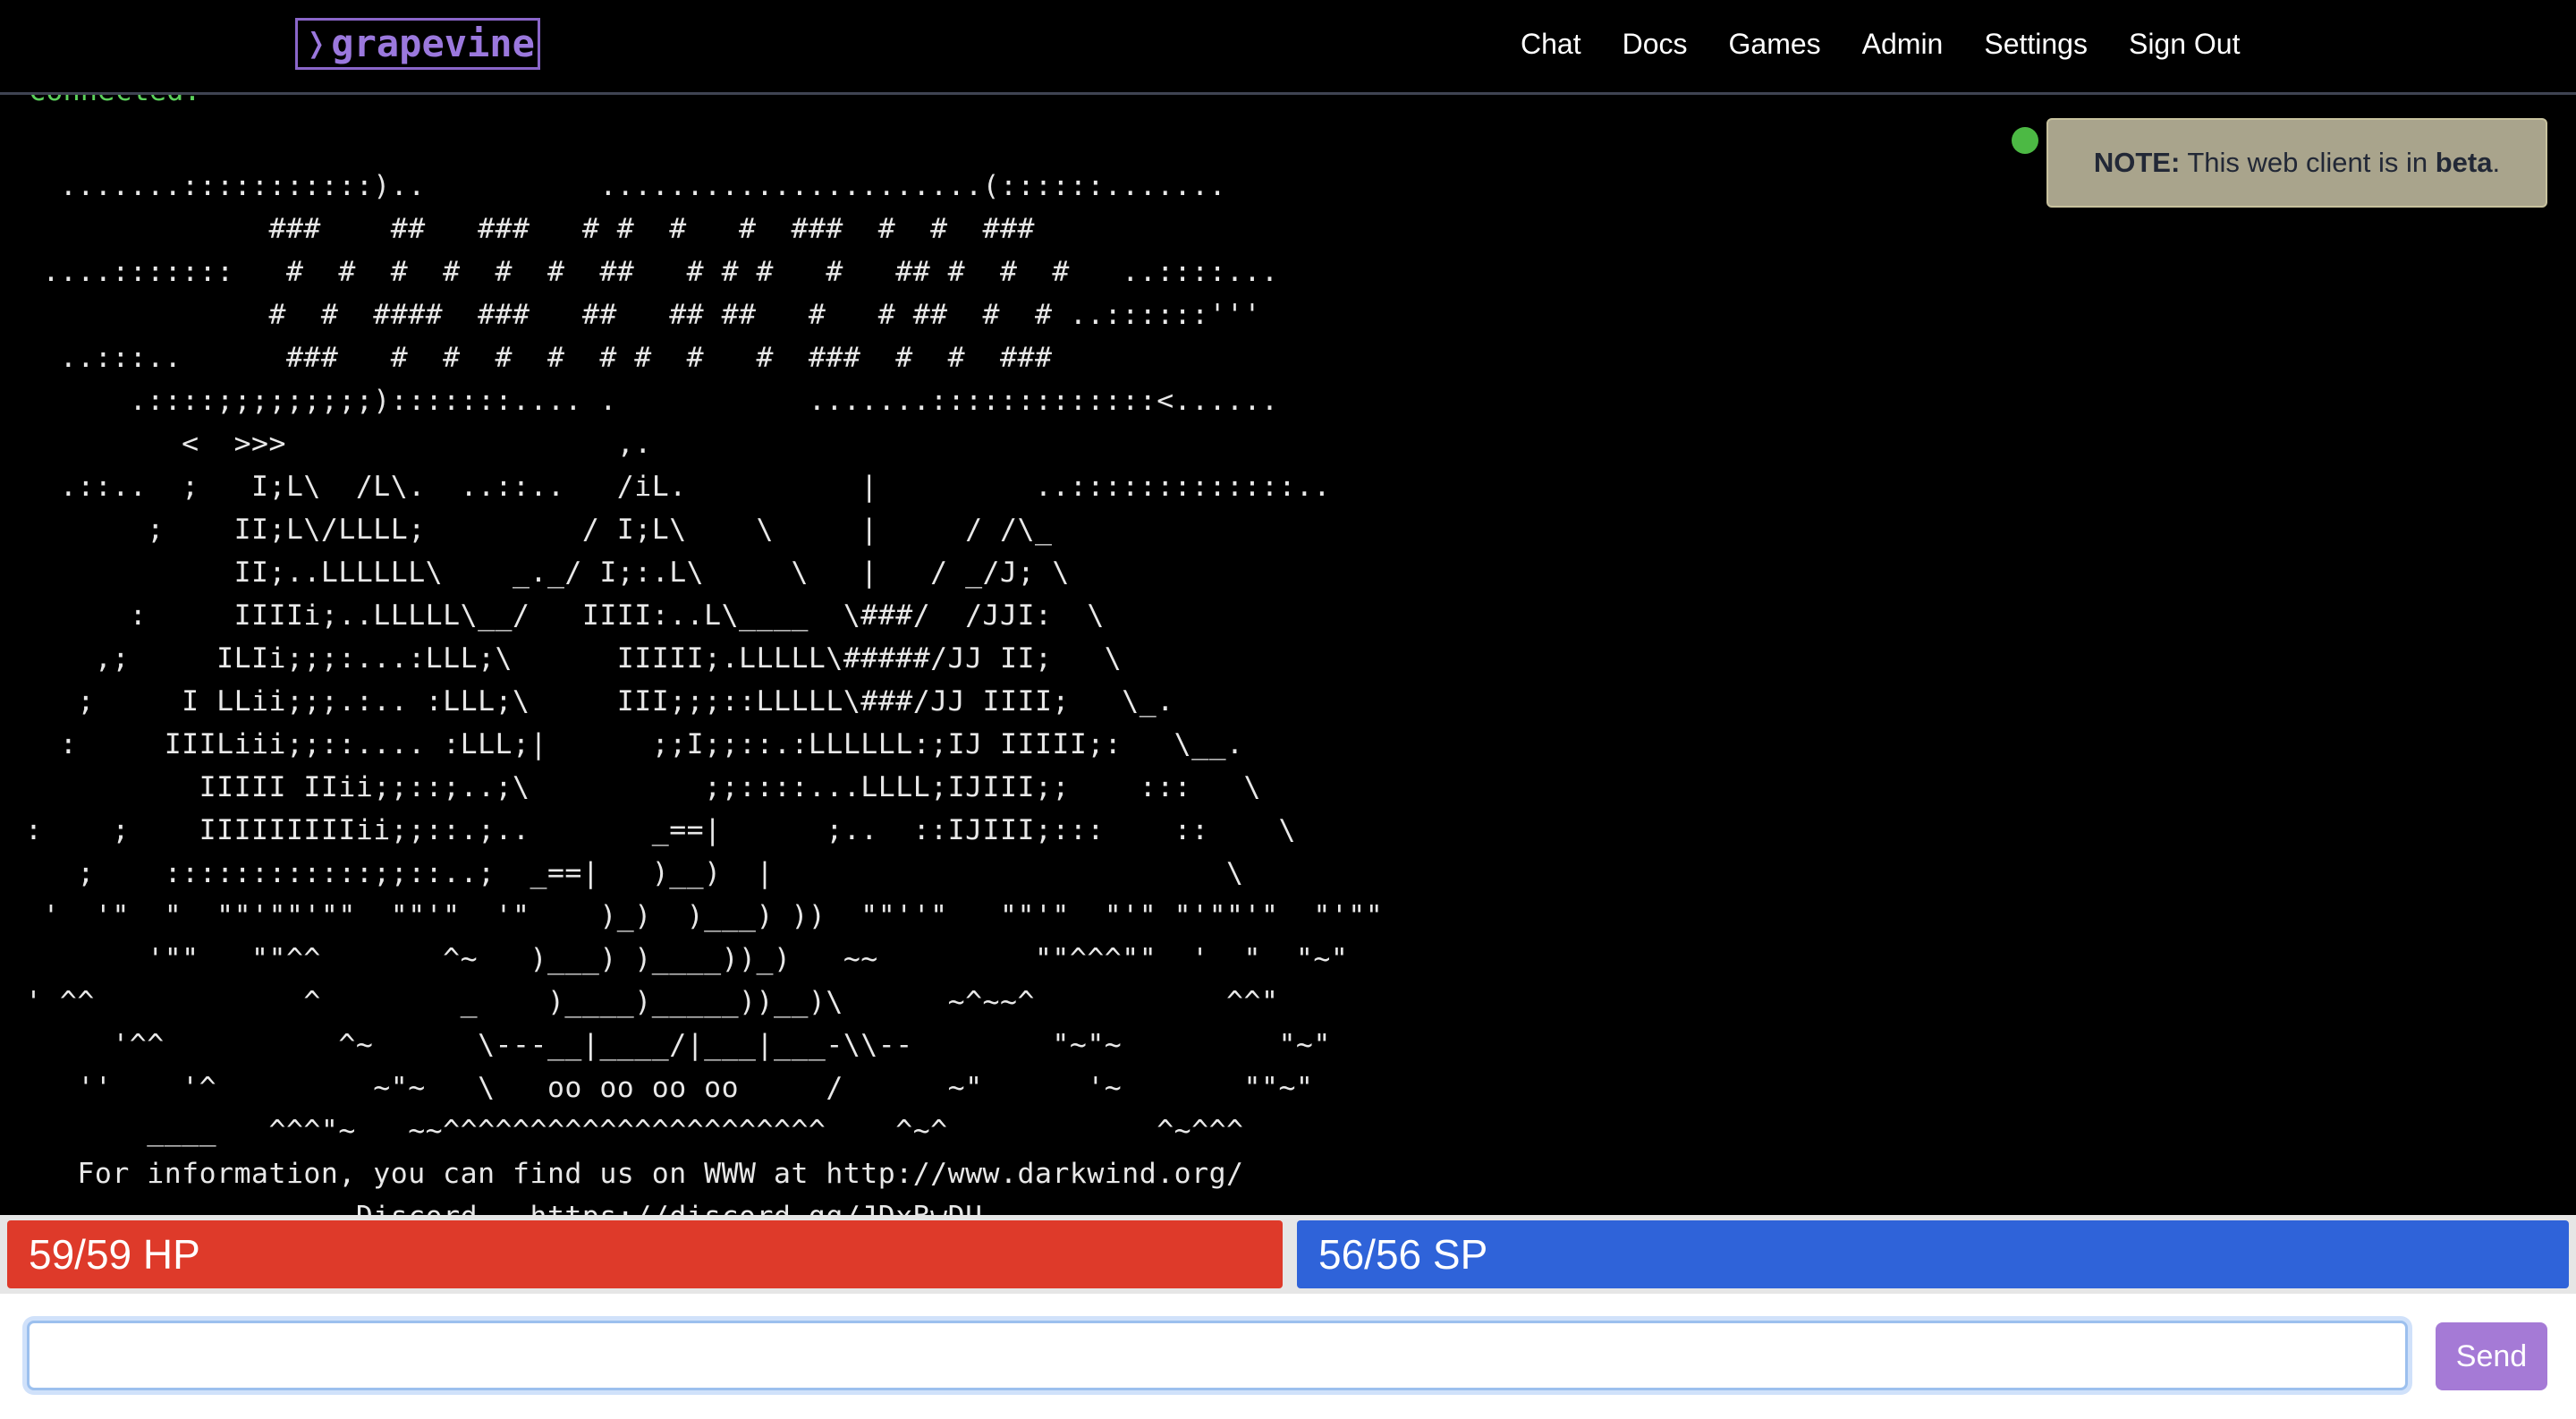 This screenshot has width=2576, height=1419. Describe the element at coordinates (2025, 140) in the screenshot. I see `online-status-icon` at that location.